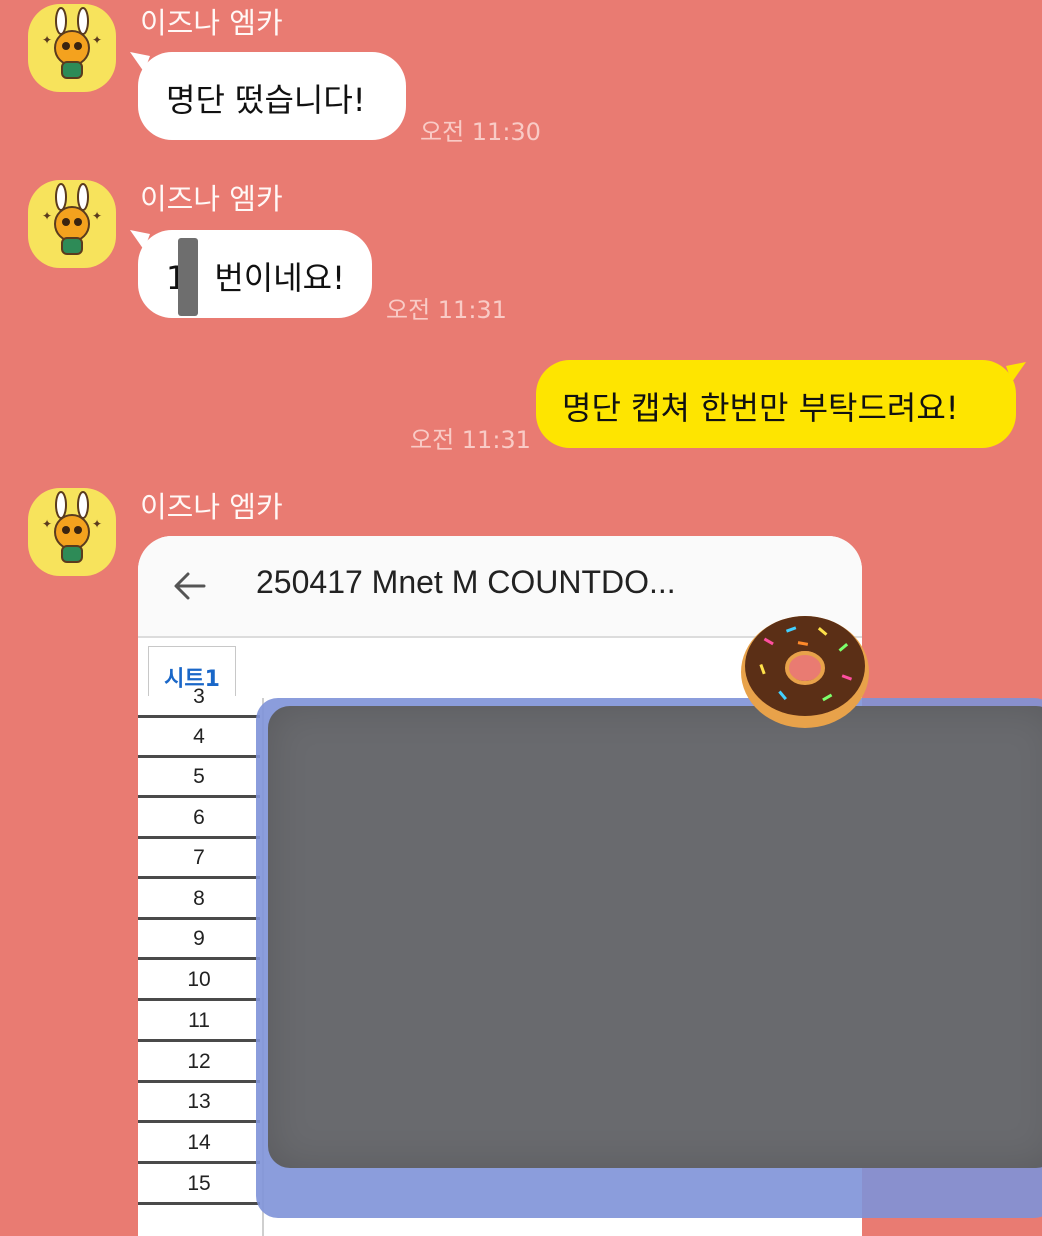 This screenshot has width=1042, height=1236. I want to click on message-bubble: 1 번이네요!, so click(255, 274).